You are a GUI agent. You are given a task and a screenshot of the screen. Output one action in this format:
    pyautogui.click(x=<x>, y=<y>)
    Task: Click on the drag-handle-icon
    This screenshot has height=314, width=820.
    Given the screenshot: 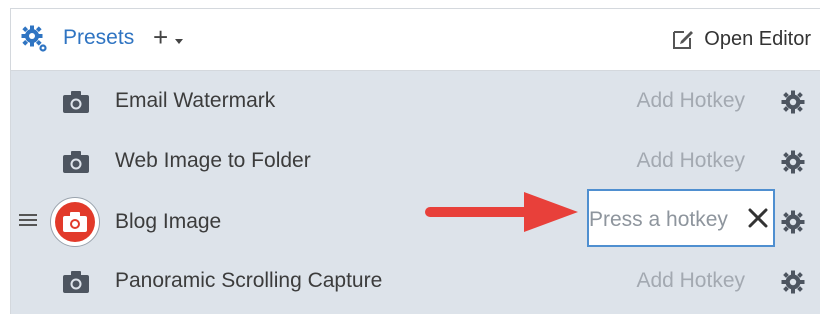 What is the action you would take?
    pyautogui.click(x=28, y=220)
    